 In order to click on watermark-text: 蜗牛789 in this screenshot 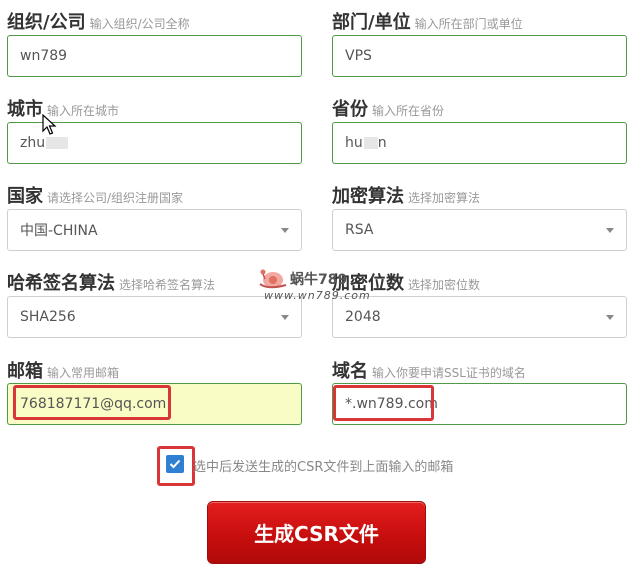, I will do `click(319, 280)`.